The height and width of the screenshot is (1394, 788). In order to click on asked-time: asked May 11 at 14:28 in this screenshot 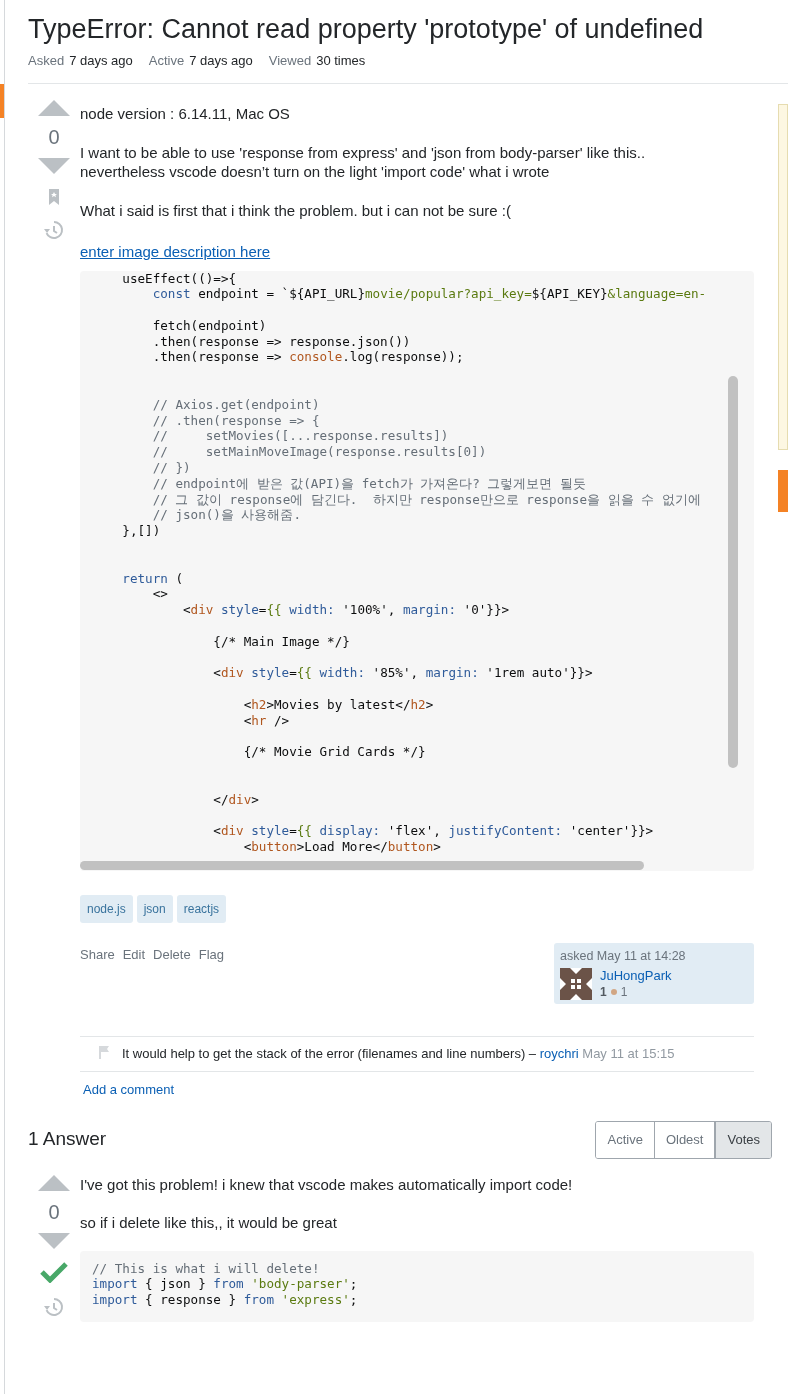, I will do `click(623, 955)`.